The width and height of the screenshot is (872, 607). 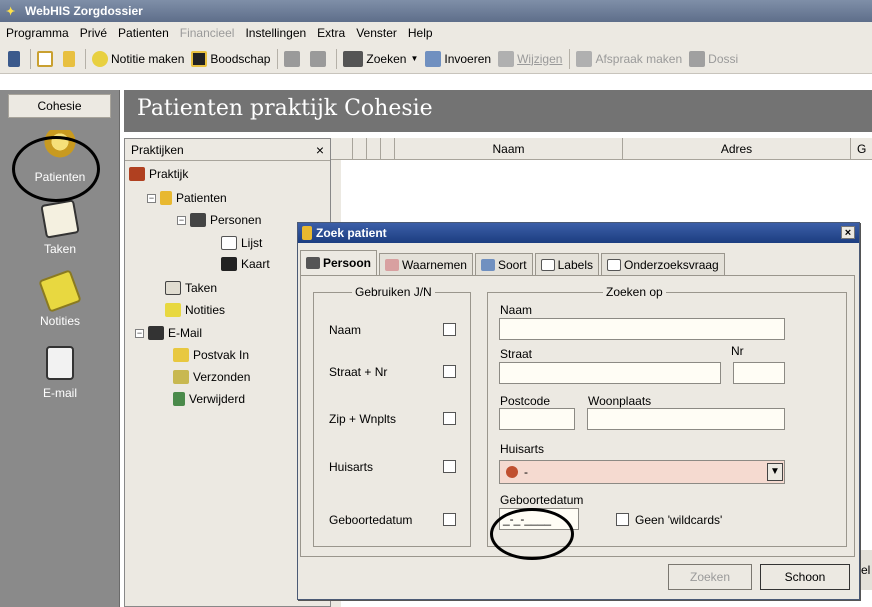 What do you see at coordinates (509, 149) in the screenshot?
I see `table-col-naam: Naam` at bounding box center [509, 149].